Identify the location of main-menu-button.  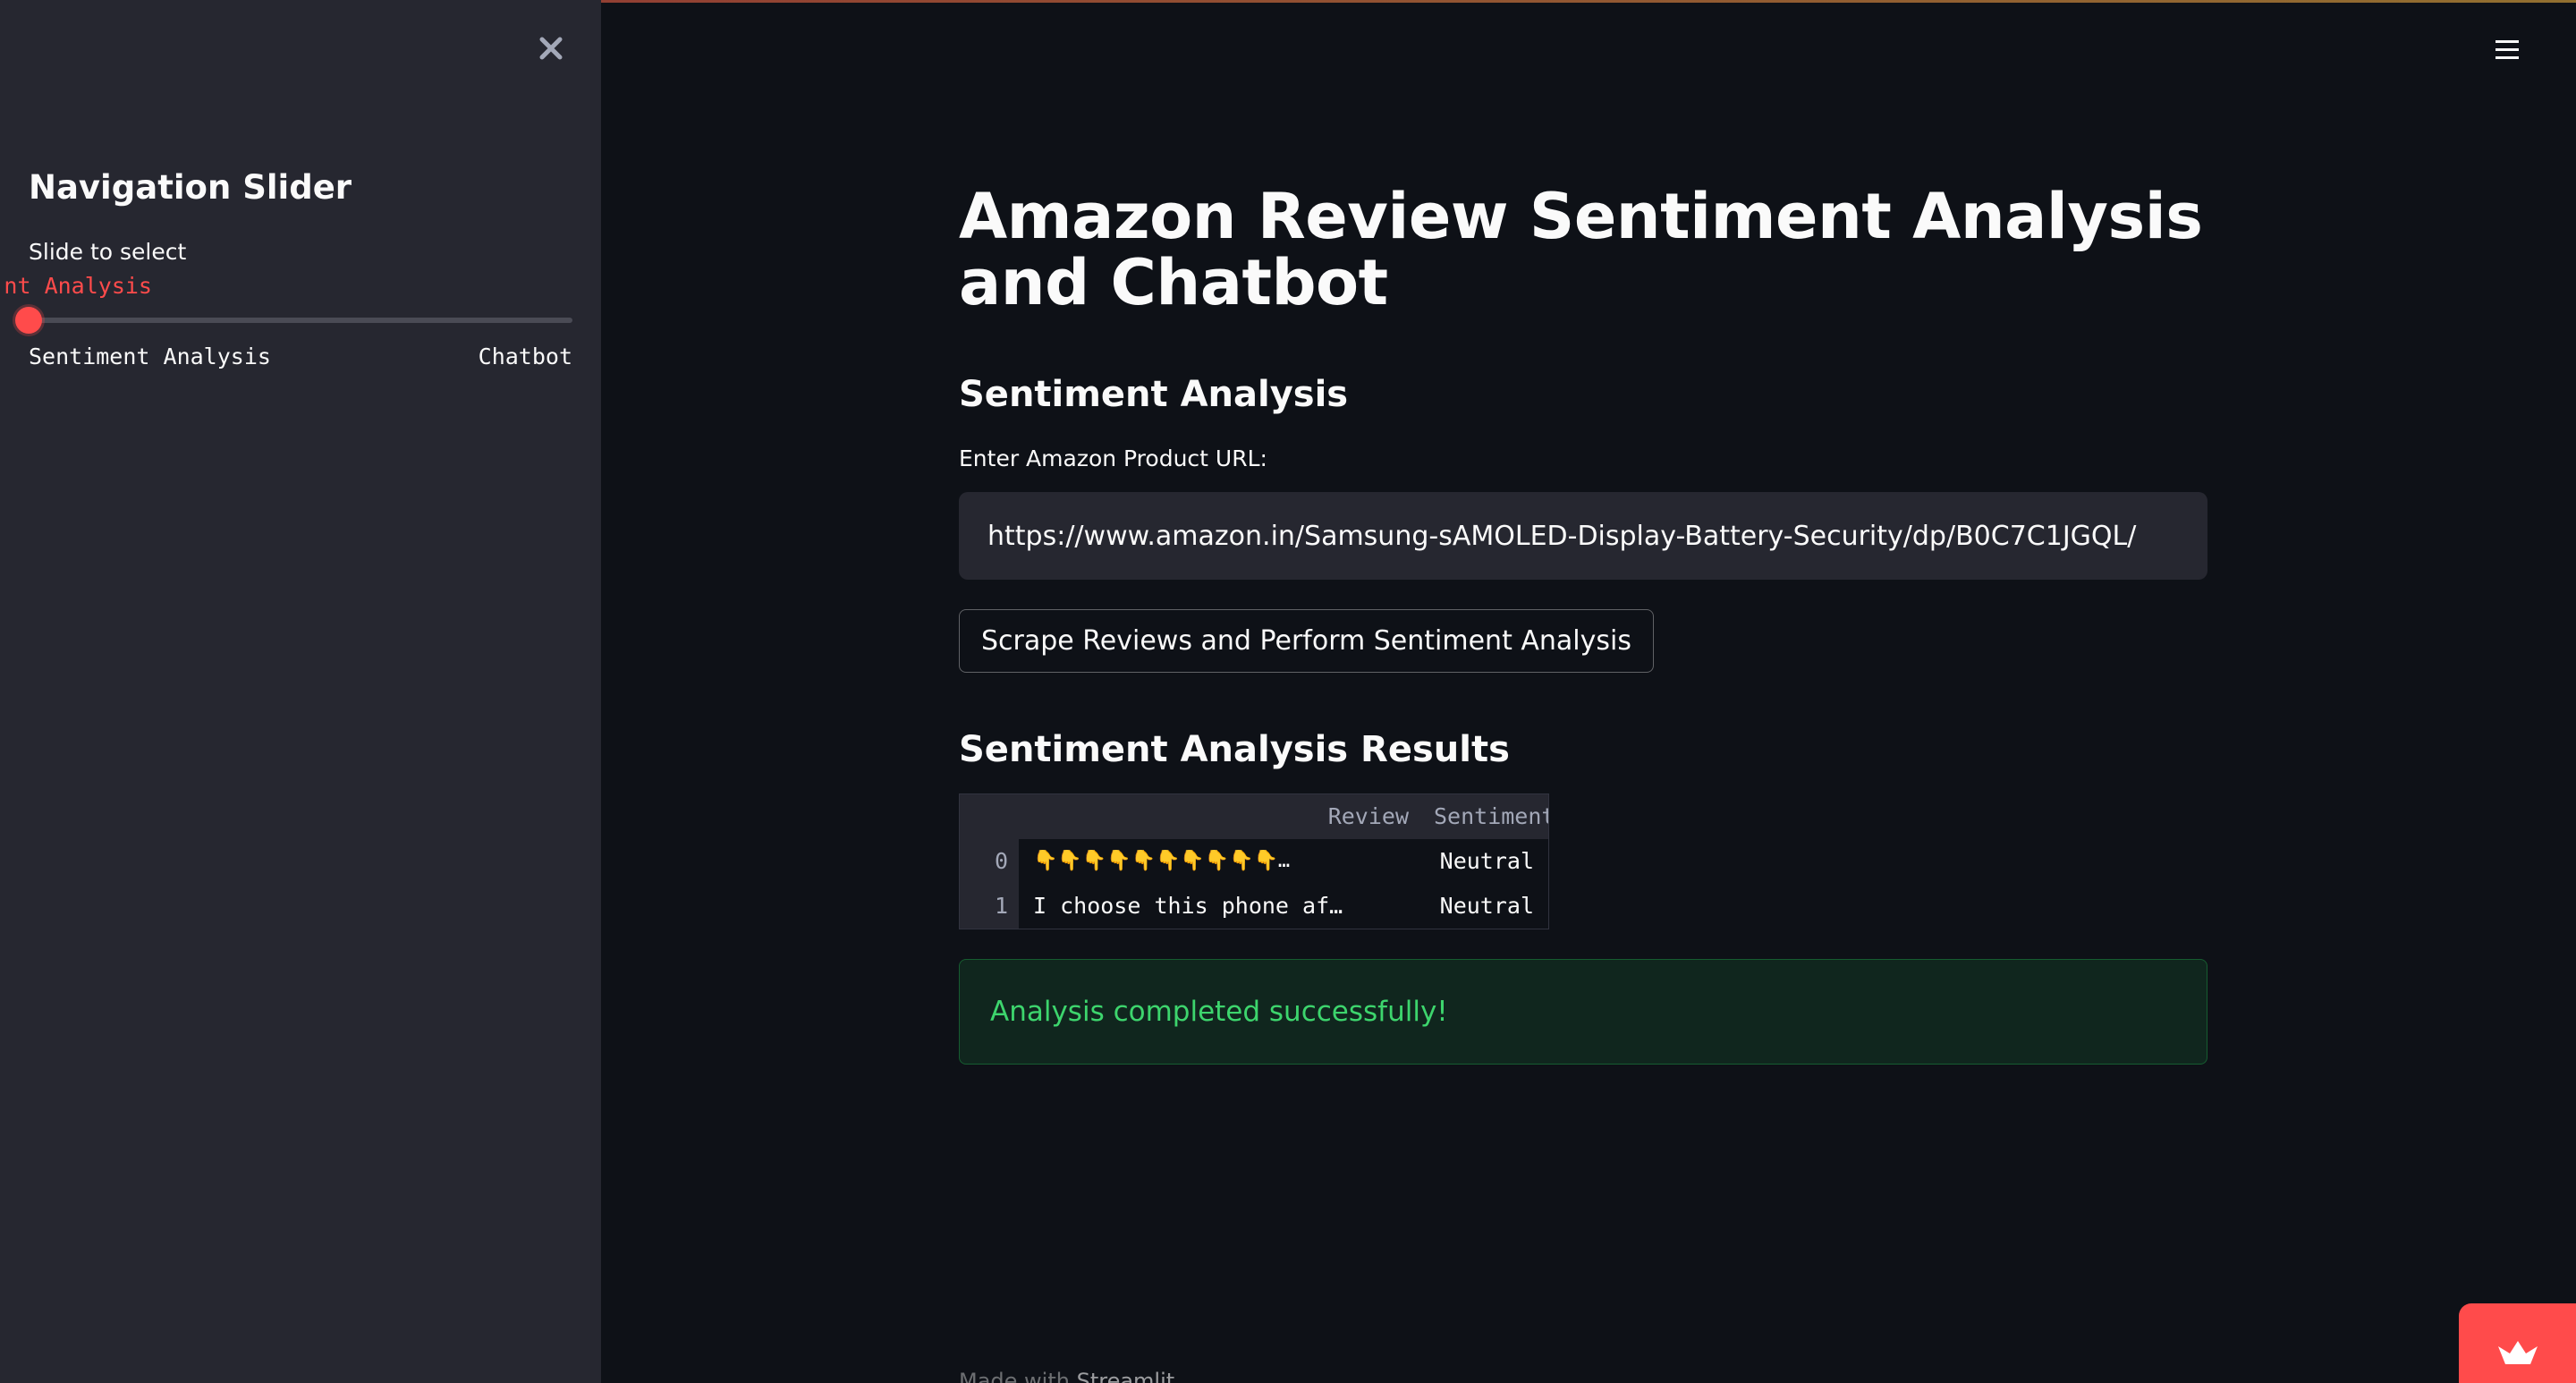
(2507, 49).